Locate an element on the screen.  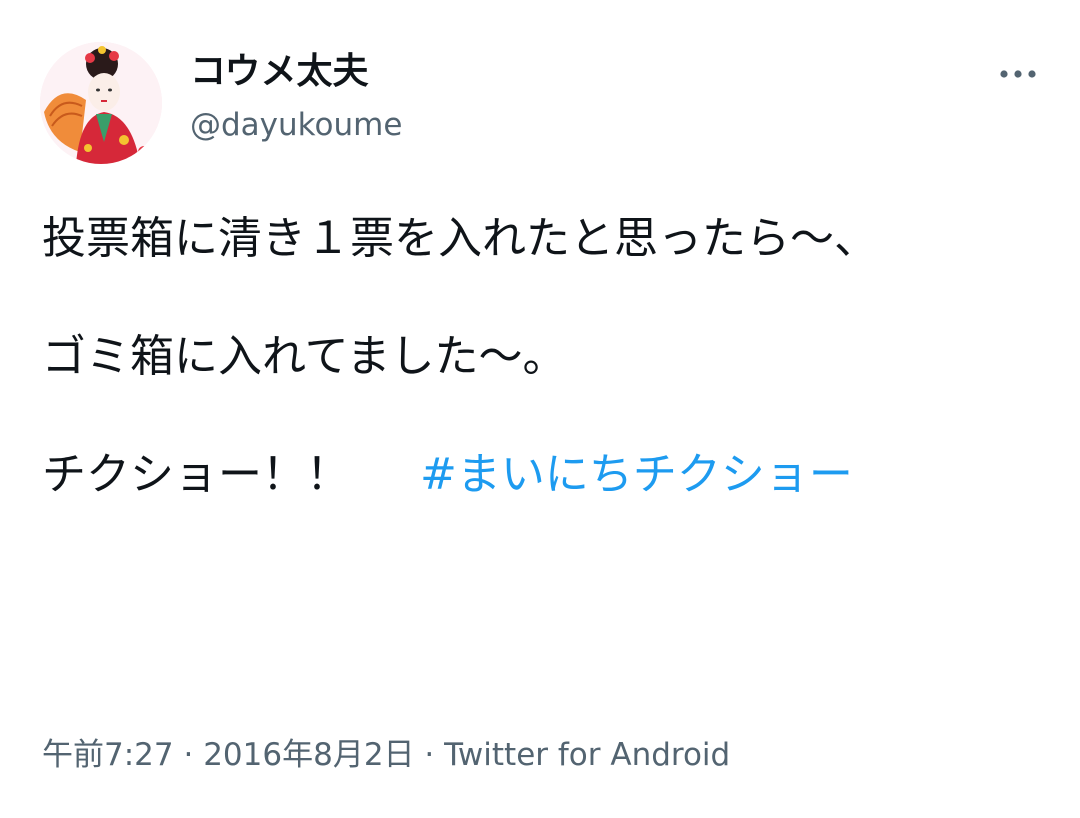
more-horizontal-icon is located at coordinates (1018, 74).